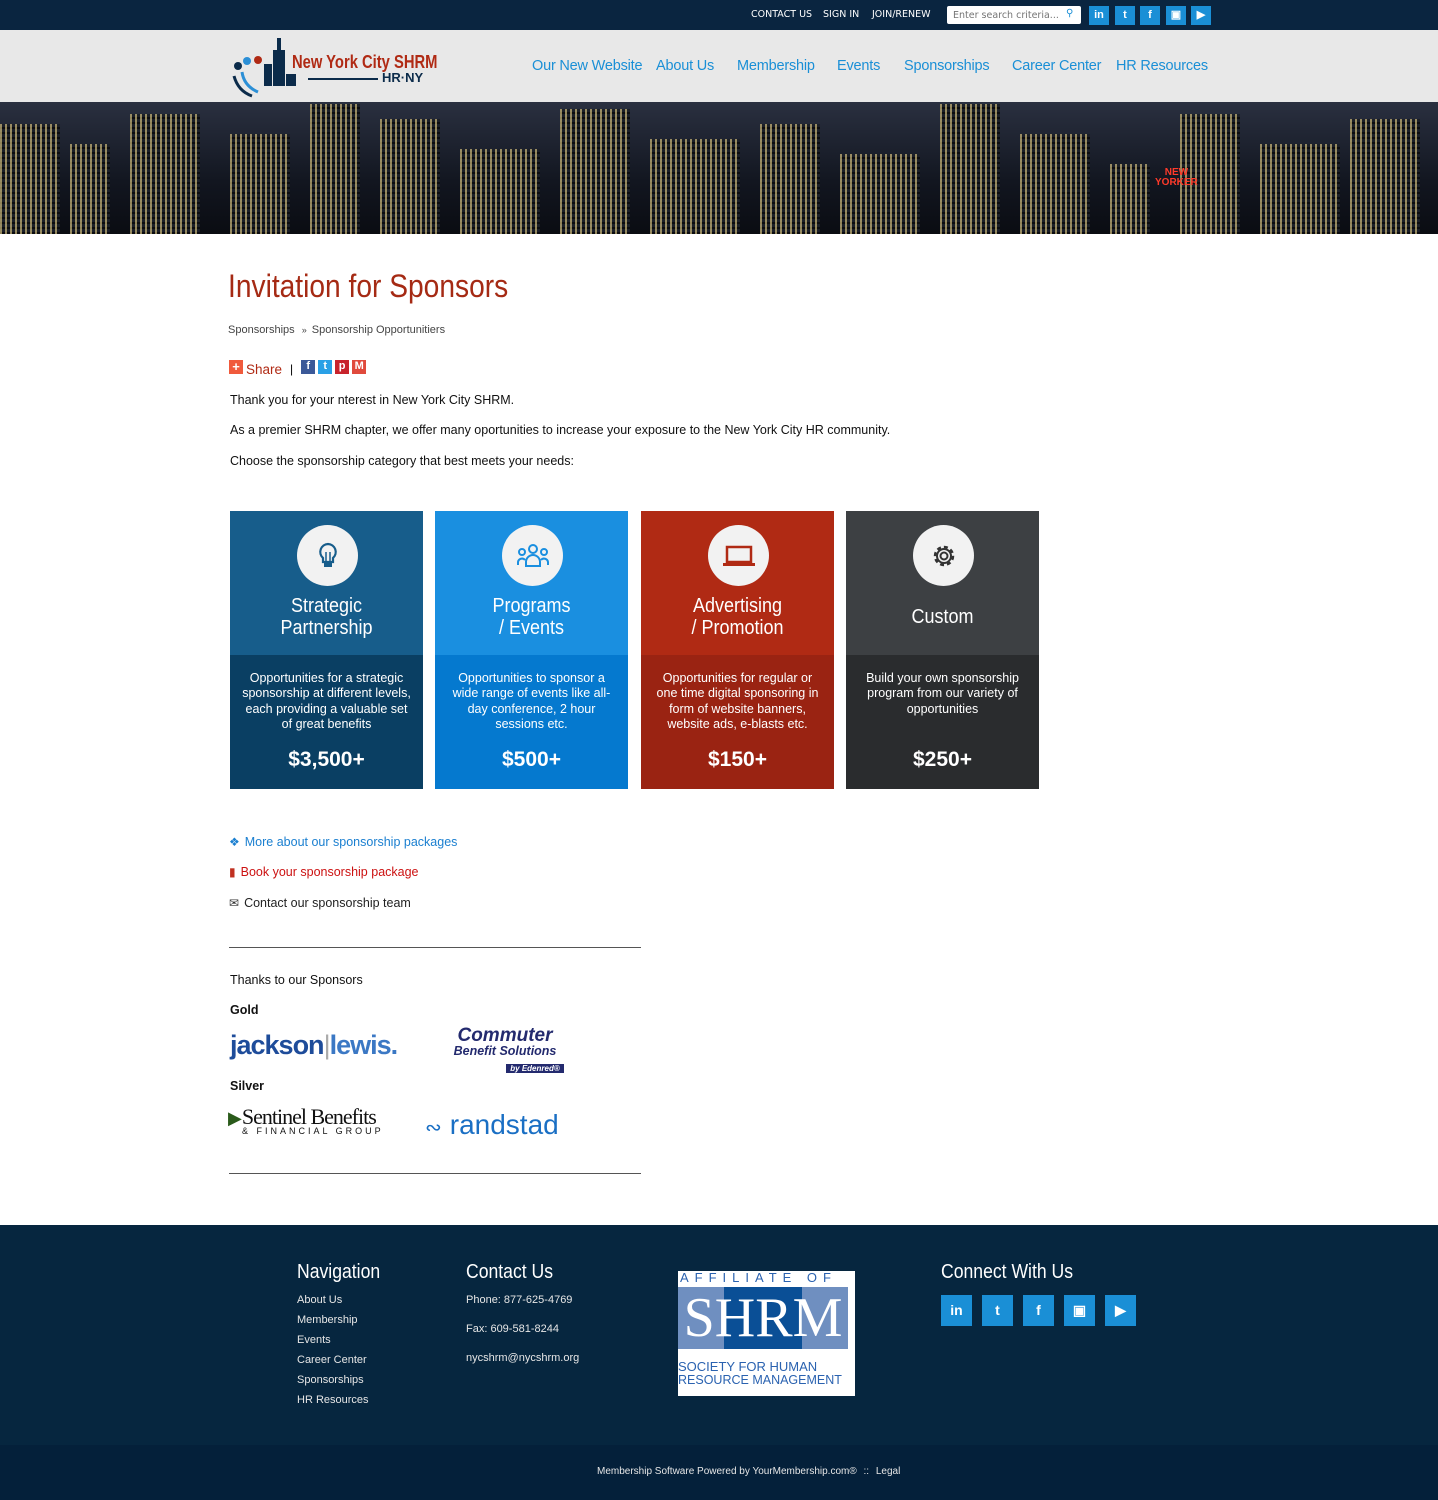 The height and width of the screenshot is (1500, 1438). Describe the element at coordinates (1038, 1310) in the screenshot. I see `footer-facebook-icon: f` at that location.